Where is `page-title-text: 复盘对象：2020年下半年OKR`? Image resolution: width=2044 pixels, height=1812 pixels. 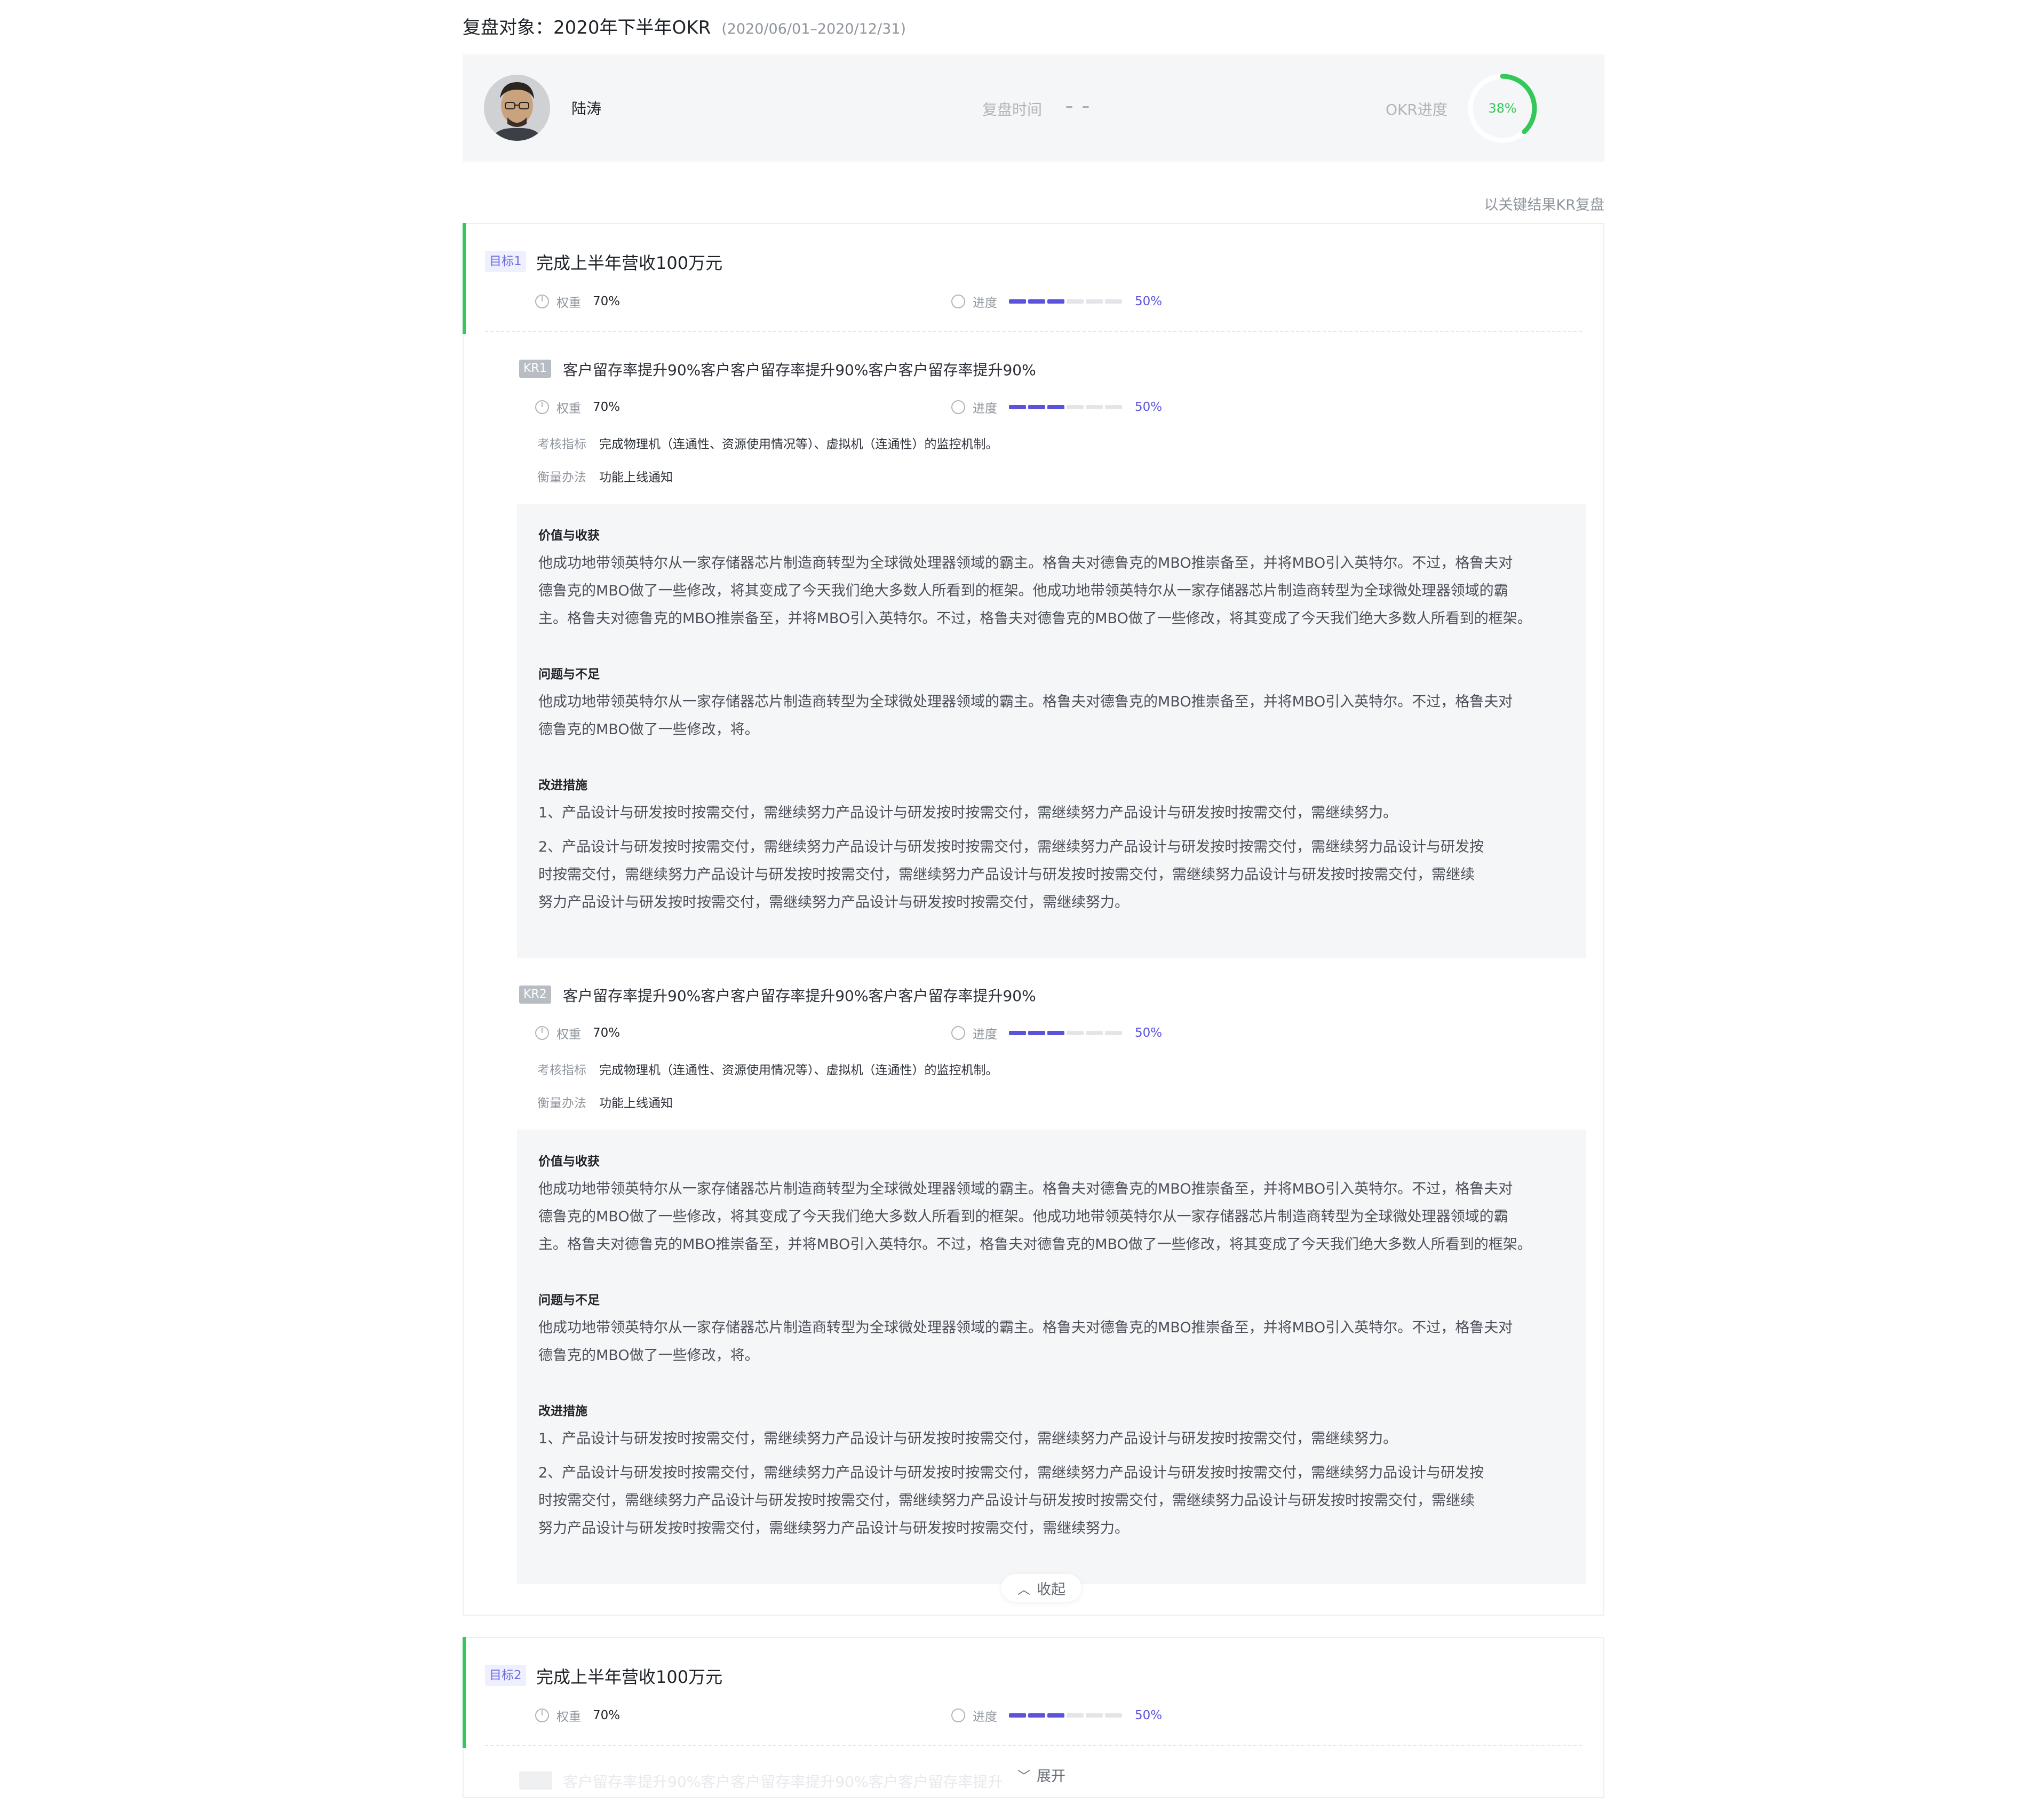 page-title-text: 复盘对象：2020年下半年OKR is located at coordinates (587, 27).